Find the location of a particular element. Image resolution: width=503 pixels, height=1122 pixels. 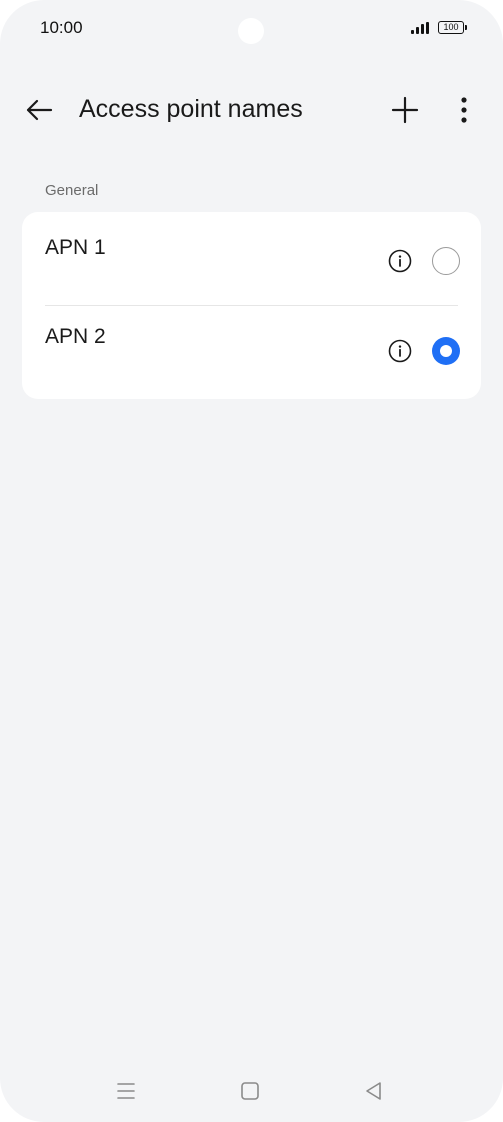

back-triangle-icon is located at coordinates (373, 1091).